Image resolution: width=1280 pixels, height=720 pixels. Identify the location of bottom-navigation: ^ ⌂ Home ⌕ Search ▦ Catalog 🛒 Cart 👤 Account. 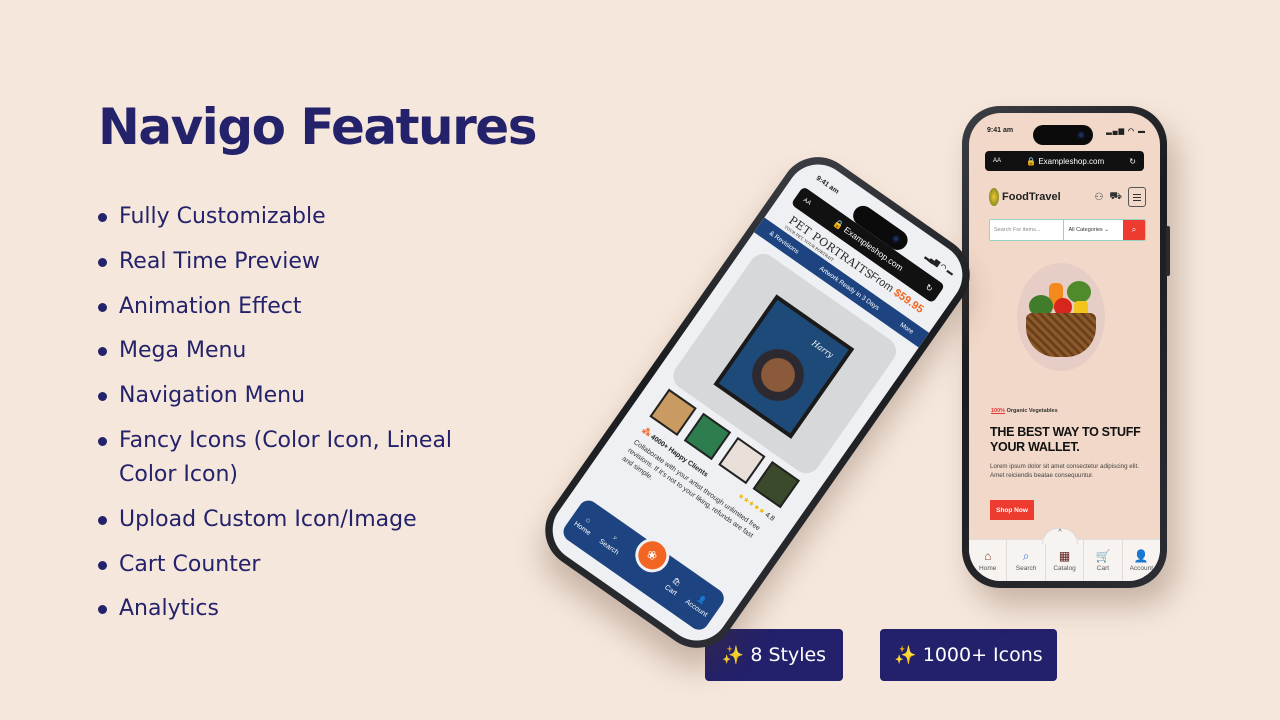
(1064, 554).